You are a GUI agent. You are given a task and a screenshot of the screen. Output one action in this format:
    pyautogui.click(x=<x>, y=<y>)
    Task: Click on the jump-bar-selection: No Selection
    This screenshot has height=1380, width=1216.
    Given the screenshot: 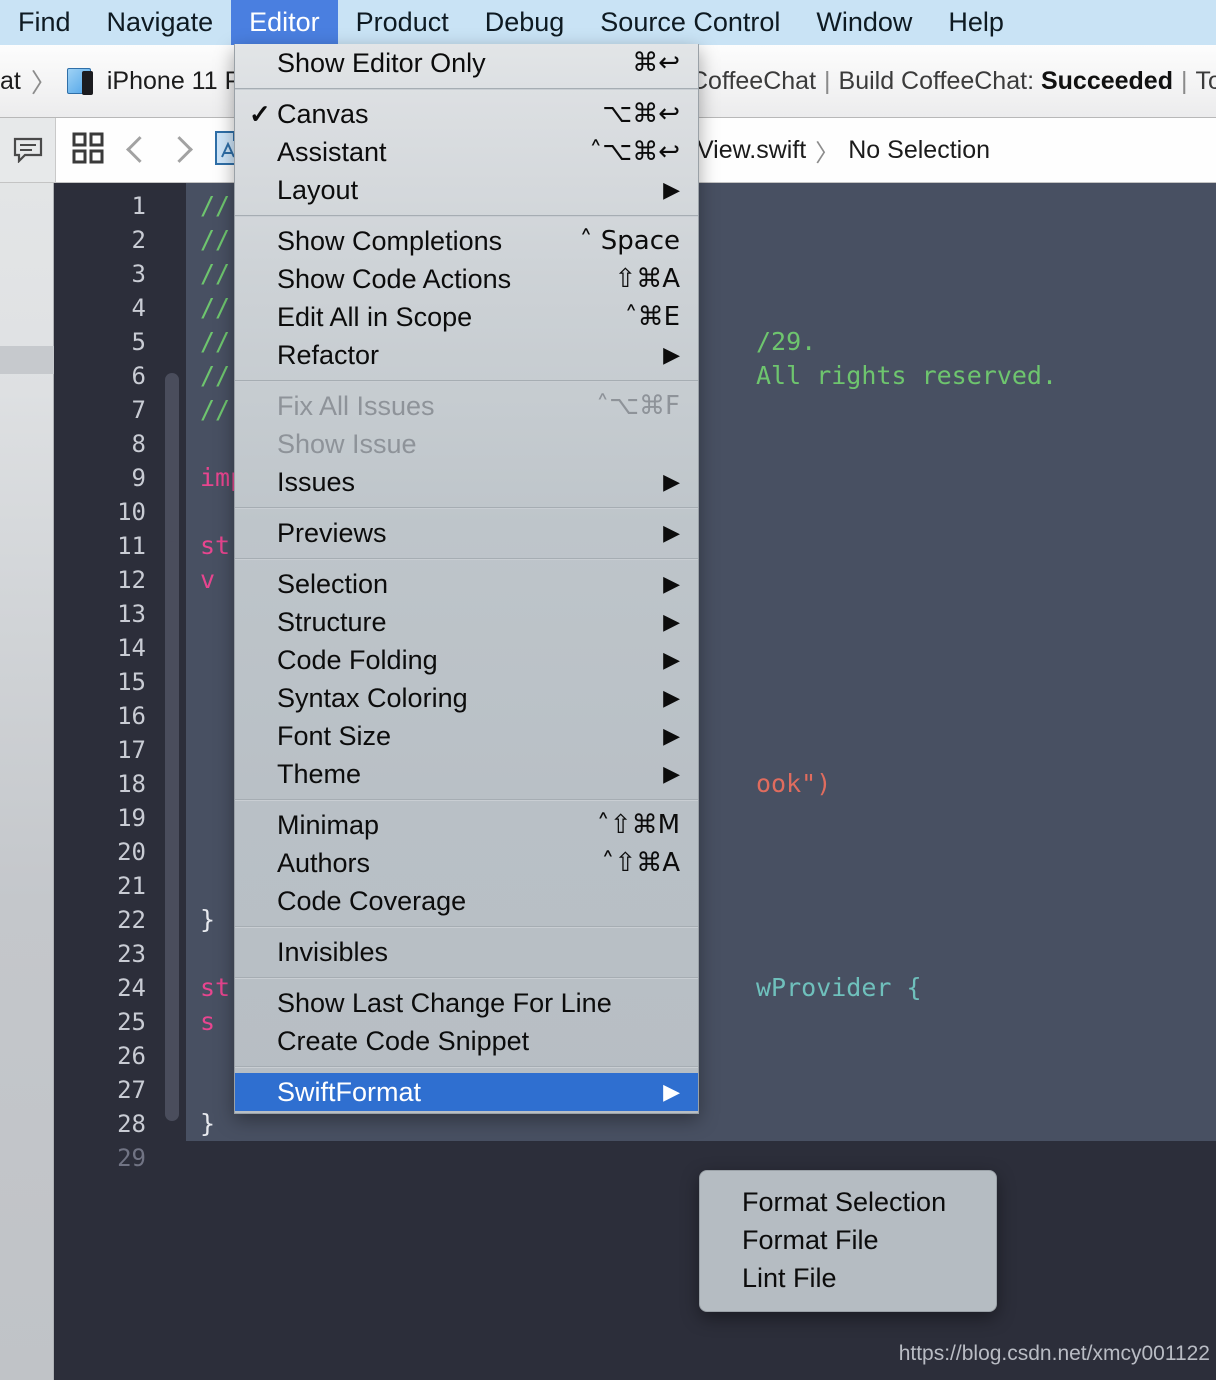 What is the action you would take?
    pyautogui.click(x=919, y=150)
    